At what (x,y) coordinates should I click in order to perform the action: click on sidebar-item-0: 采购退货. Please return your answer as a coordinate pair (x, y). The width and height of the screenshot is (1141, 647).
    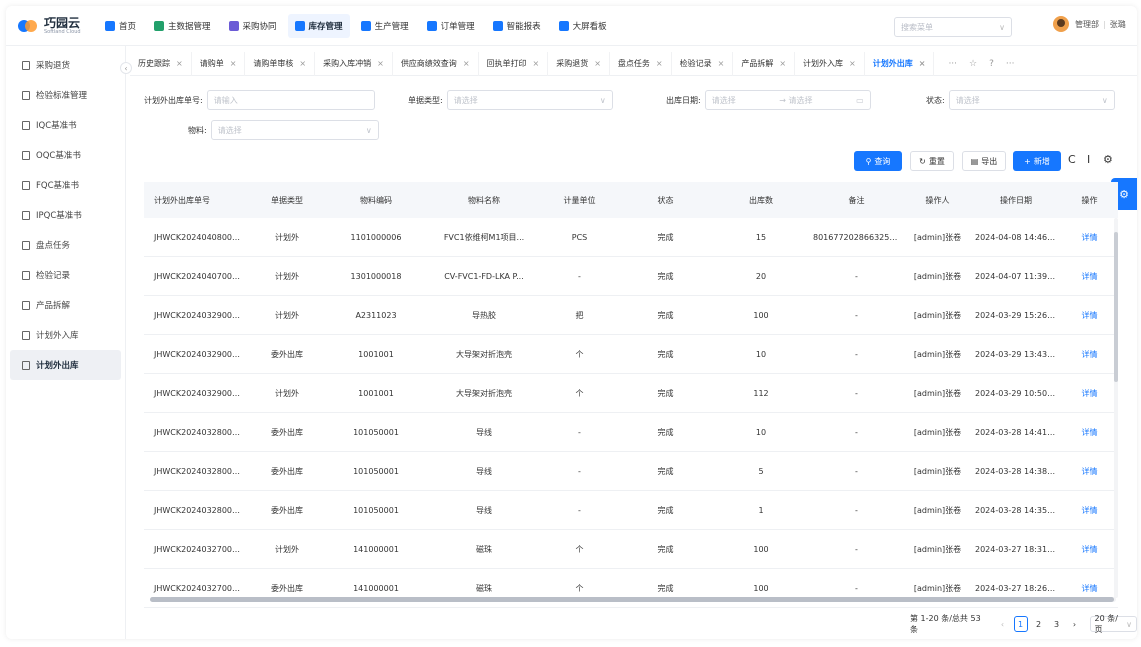
    Looking at the image, I should click on (65, 65).